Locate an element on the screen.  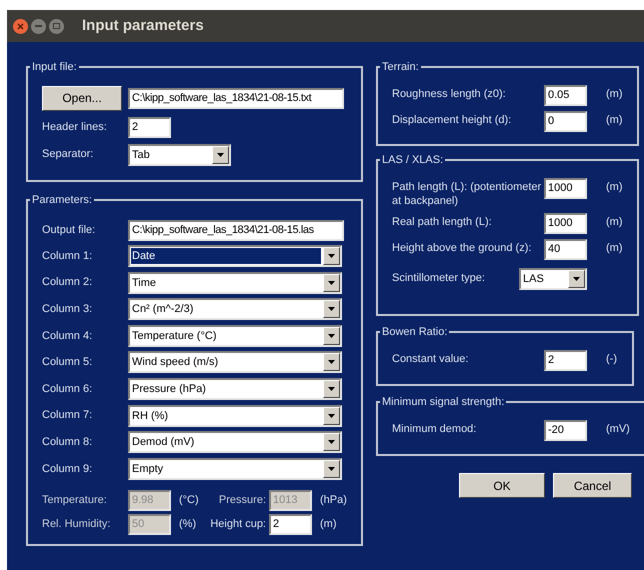
input-field: C:\kipp_software_las_1834\21-08-15.las is located at coordinates (236, 230).